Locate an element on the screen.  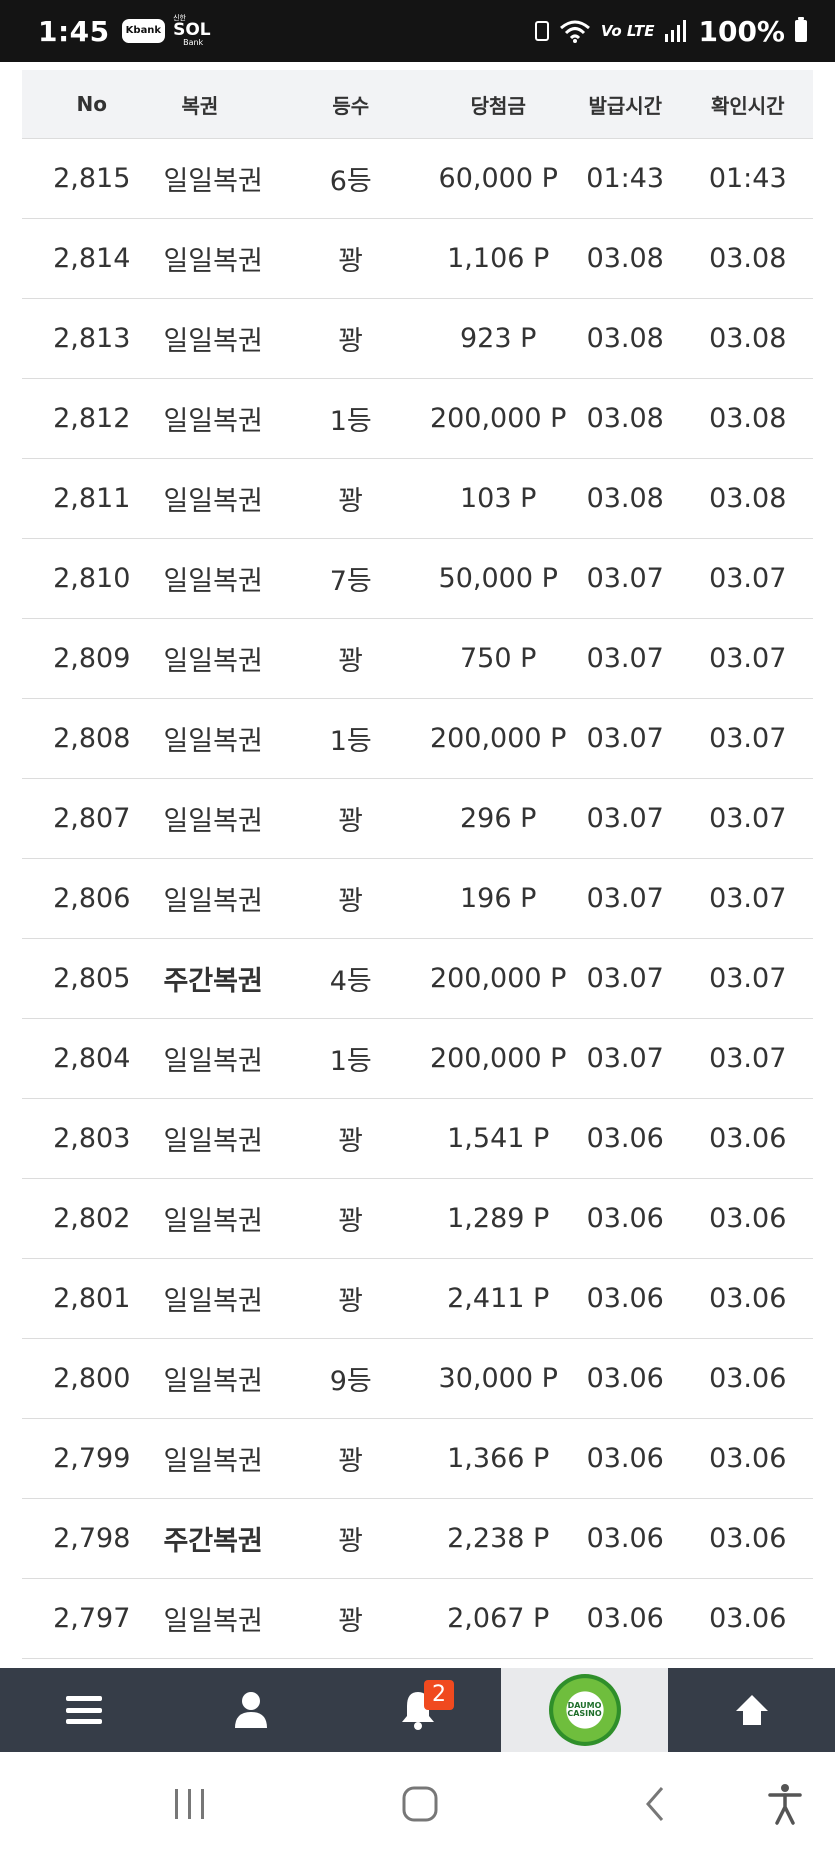
profile-button is located at coordinates (250, 1710).